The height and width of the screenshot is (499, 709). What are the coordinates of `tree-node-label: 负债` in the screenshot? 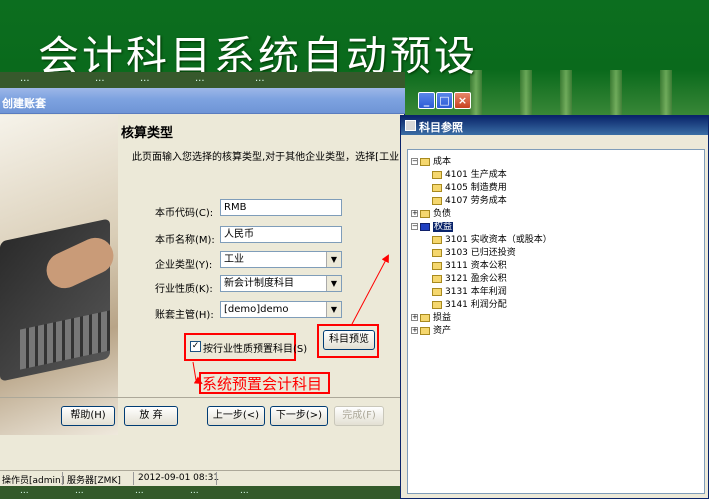 It's located at (442, 214).